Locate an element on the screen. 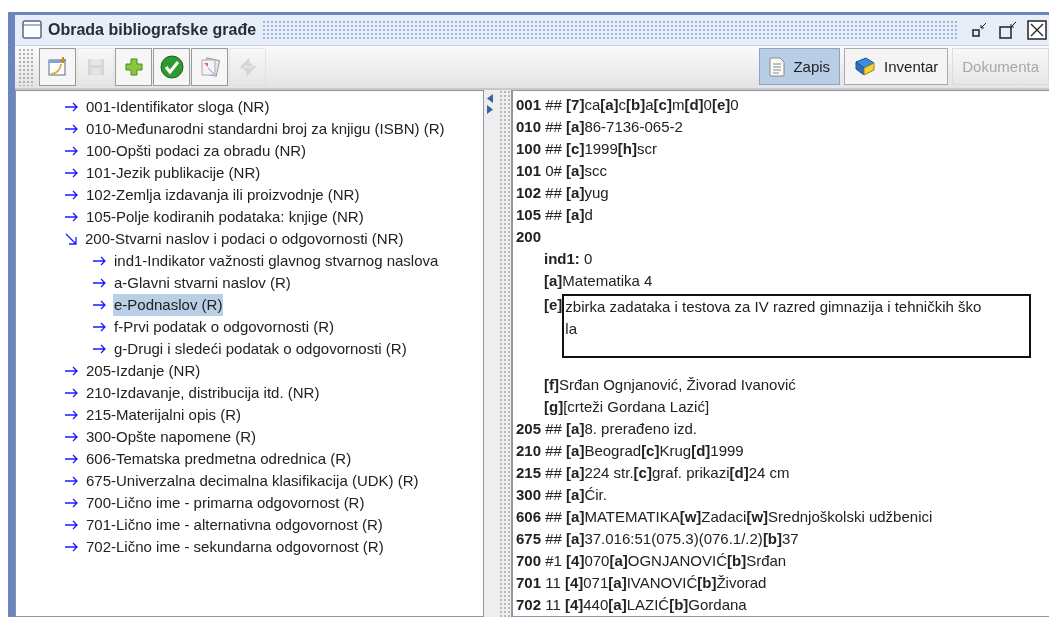 This screenshot has height=617, width=1049. record-line: 200 is located at coordinates (529, 237).